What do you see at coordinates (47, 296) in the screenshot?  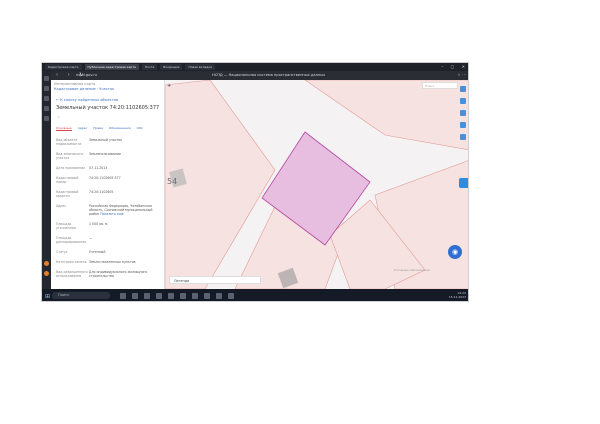 I see `start-icon: ⊞` at bounding box center [47, 296].